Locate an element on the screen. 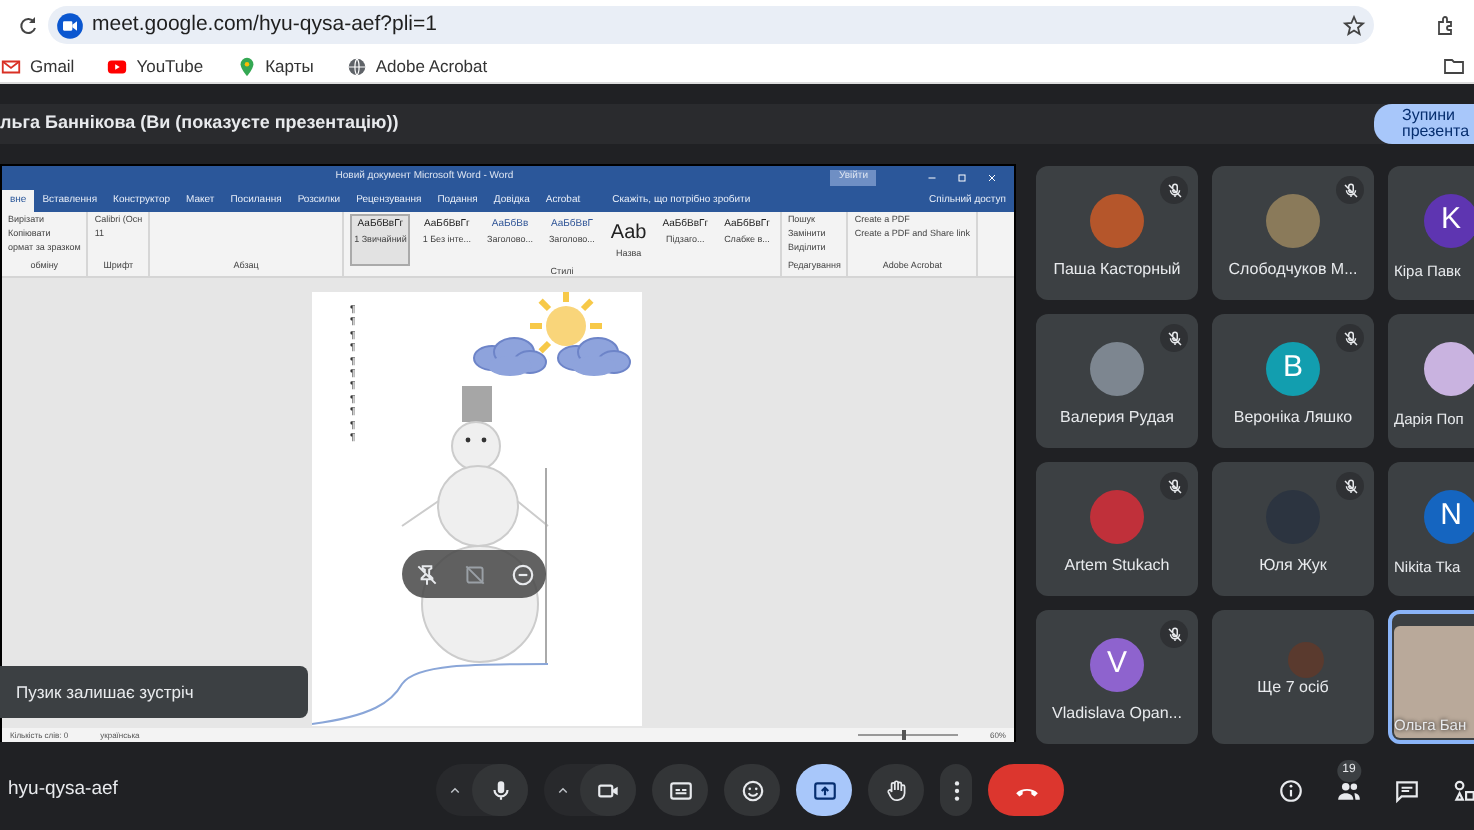  reload-icon is located at coordinates (28, 25).